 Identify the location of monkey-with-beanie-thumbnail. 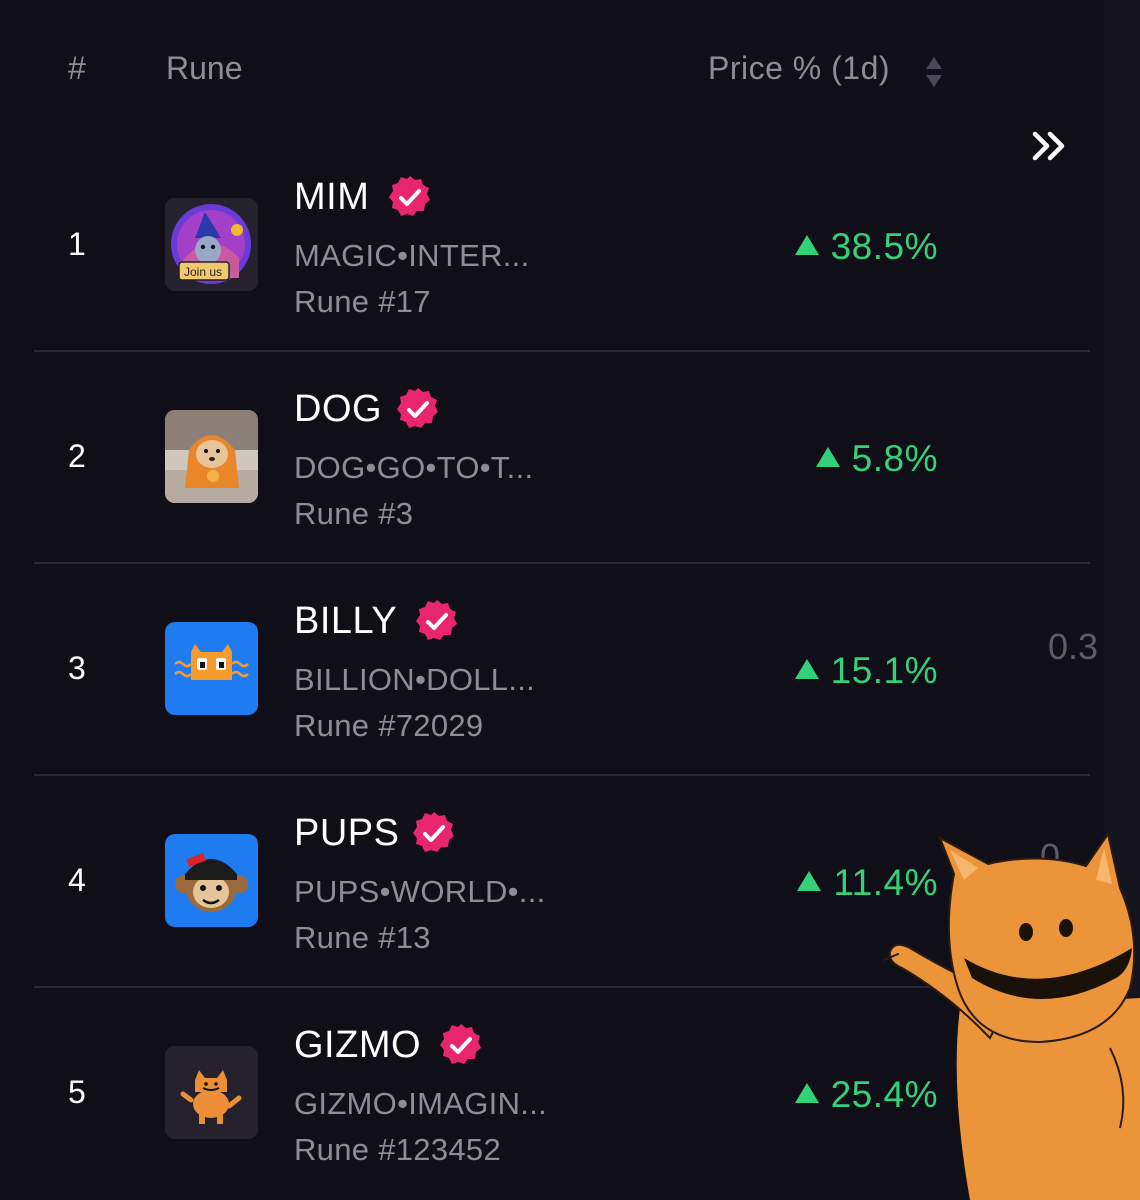
(211, 880).